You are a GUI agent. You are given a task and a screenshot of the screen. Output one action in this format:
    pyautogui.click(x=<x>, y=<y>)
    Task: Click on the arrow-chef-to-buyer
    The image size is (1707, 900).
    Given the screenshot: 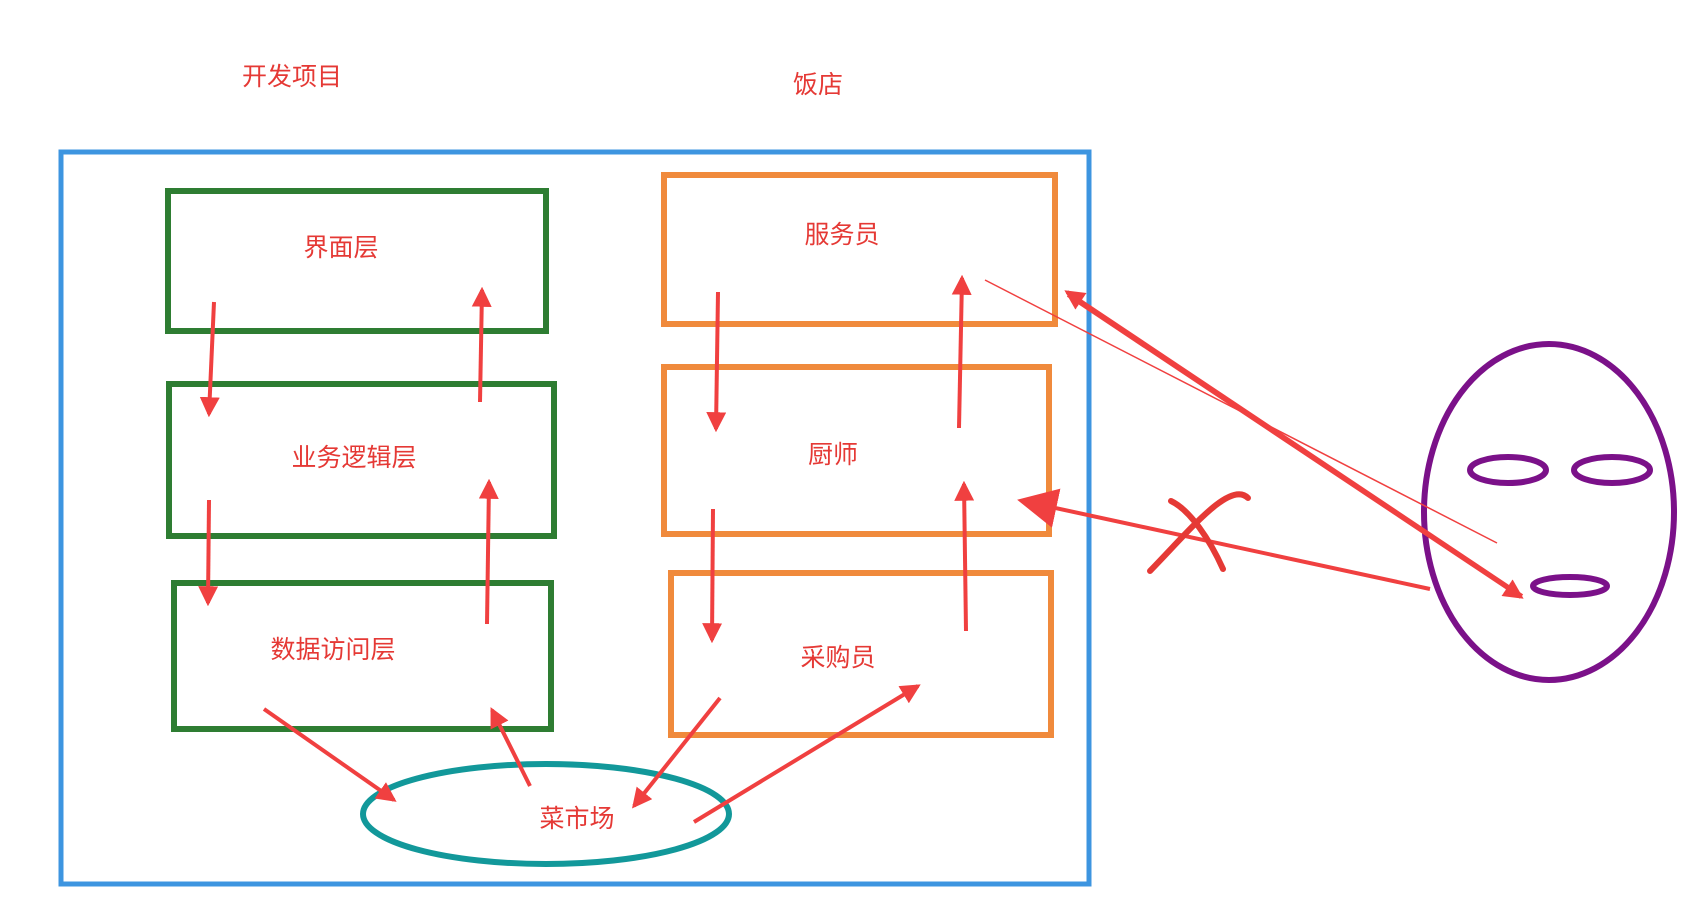 What is the action you would take?
    pyautogui.click(x=712, y=576)
    